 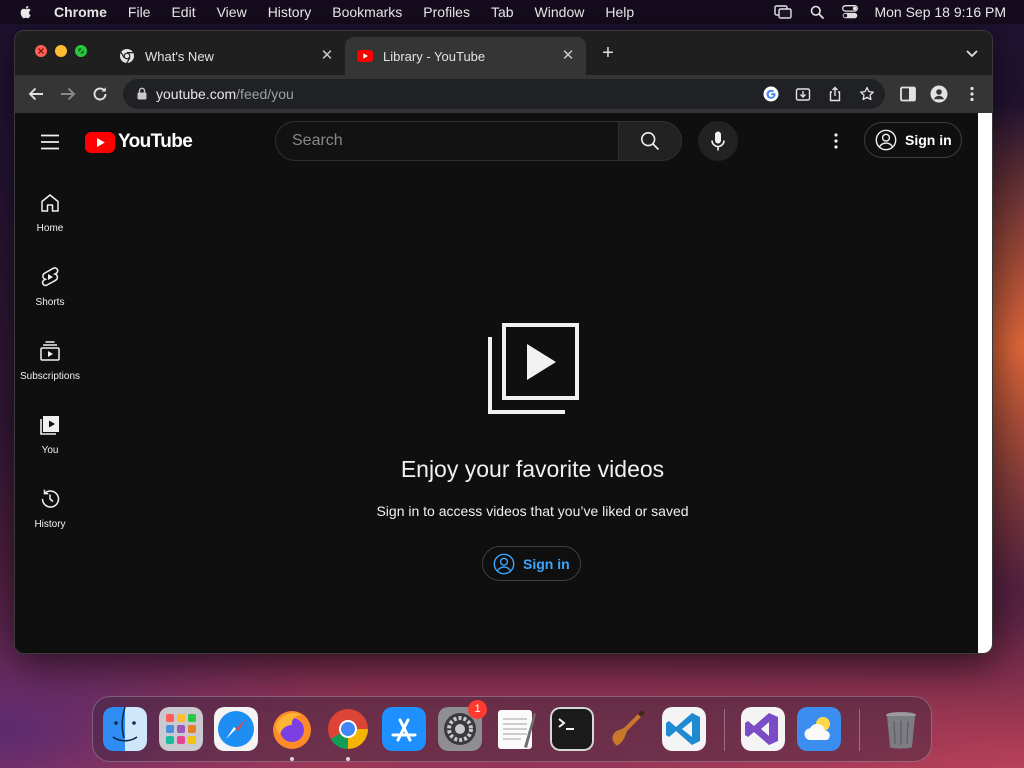 I want to click on sign-in-button: Sign in, so click(x=913, y=140).